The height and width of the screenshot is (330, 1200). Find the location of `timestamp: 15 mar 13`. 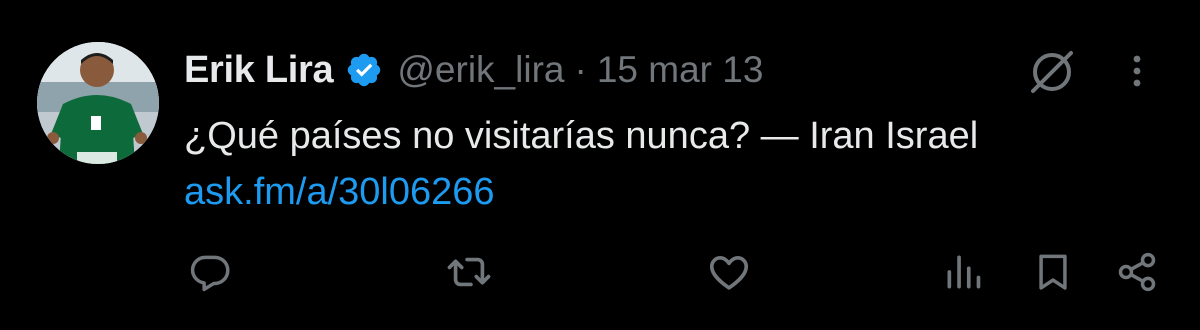

timestamp: 15 mar 13 is located at coordinates (680, 70).